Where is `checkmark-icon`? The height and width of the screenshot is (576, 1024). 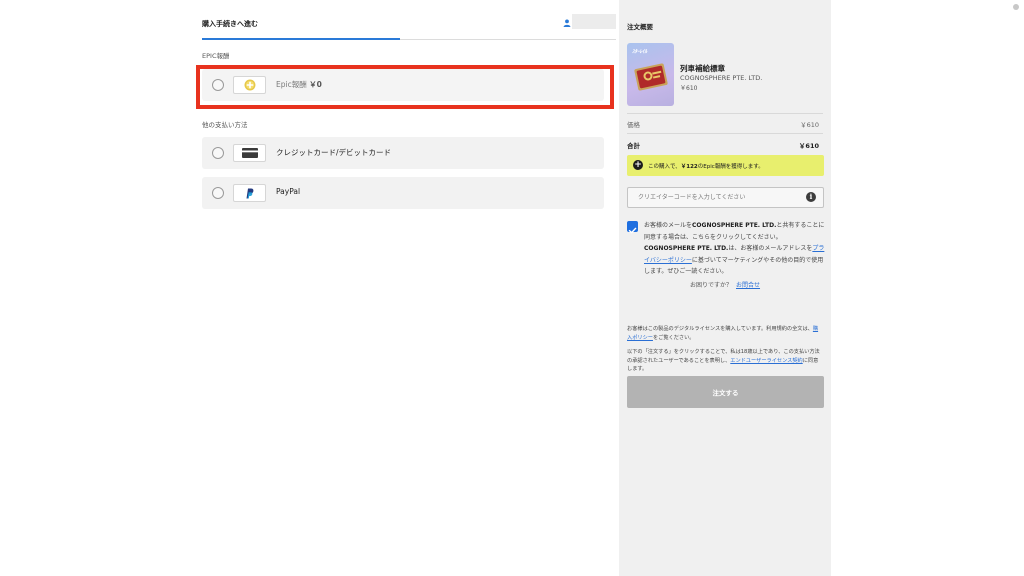 checkmark-icon is located at coordinates (632, 230).